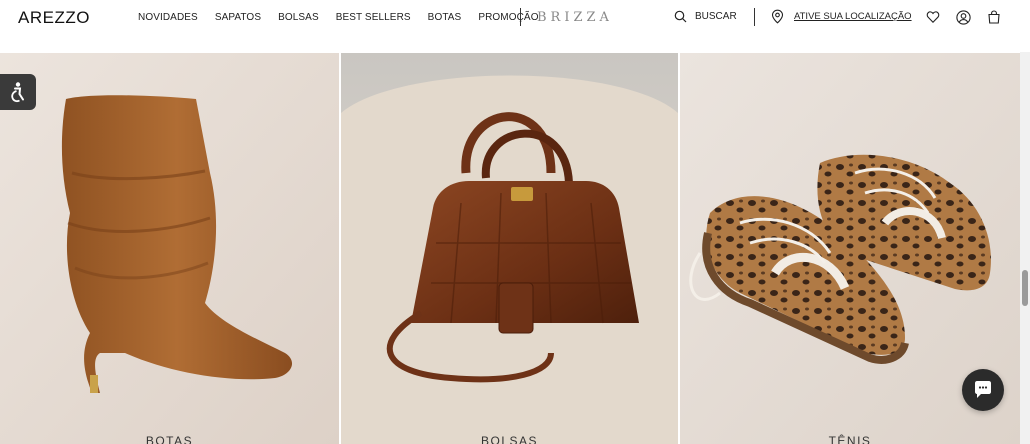 This screenshot has width=1030, height=444. Describe the element at coordinates (680, 16) in the screenshot. I see `search-icon` at that location.